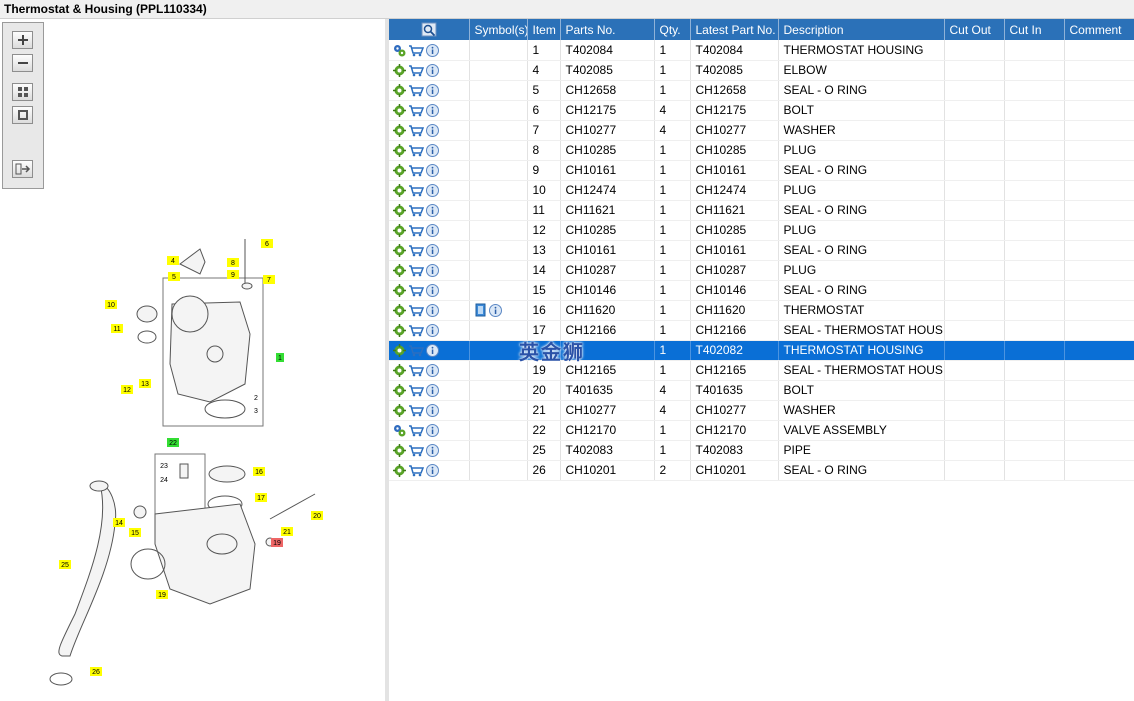 The image size is (1134, 701). I want to click on column-header-9: Comment, so click(1099, 29).